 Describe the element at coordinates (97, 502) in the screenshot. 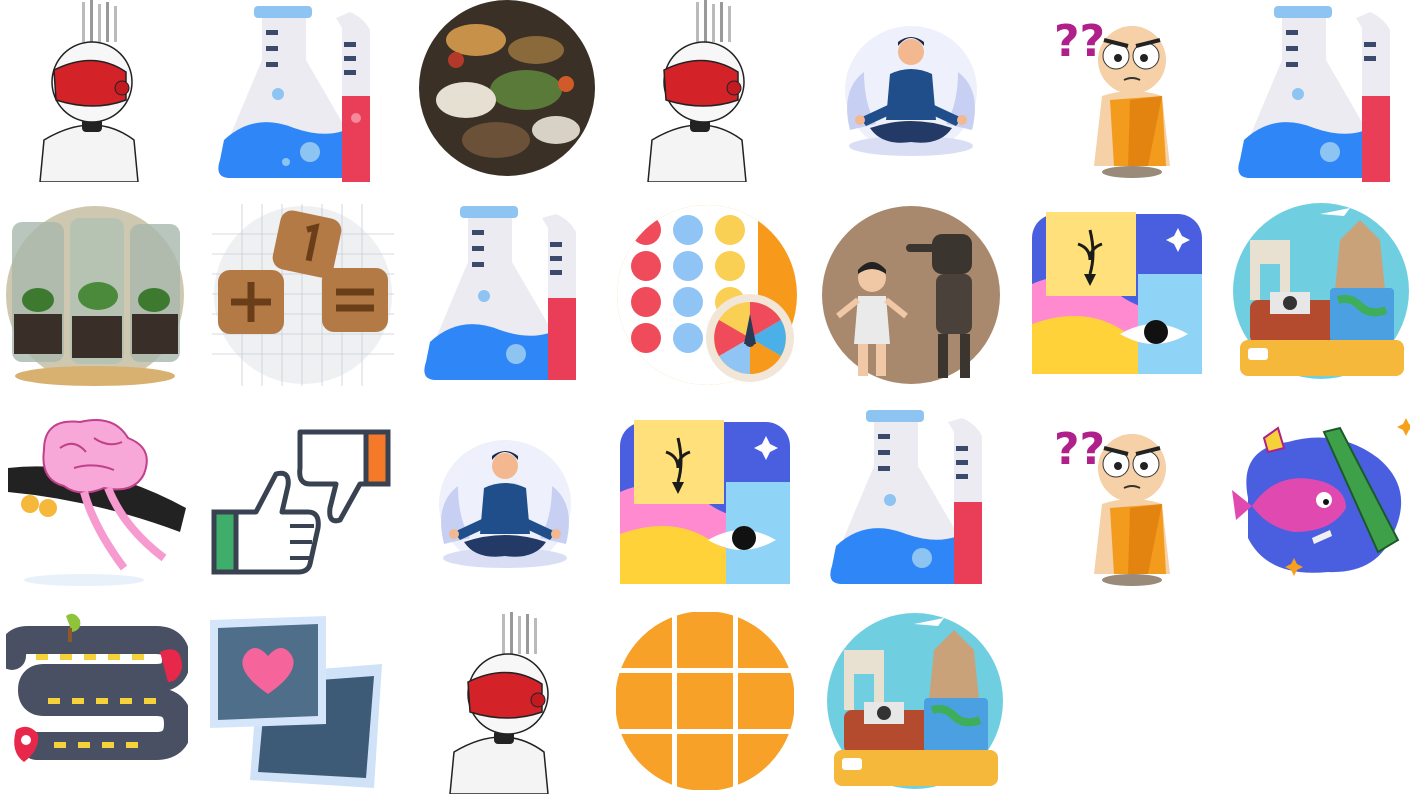

I see `brain-skateboard-icon` at that location.